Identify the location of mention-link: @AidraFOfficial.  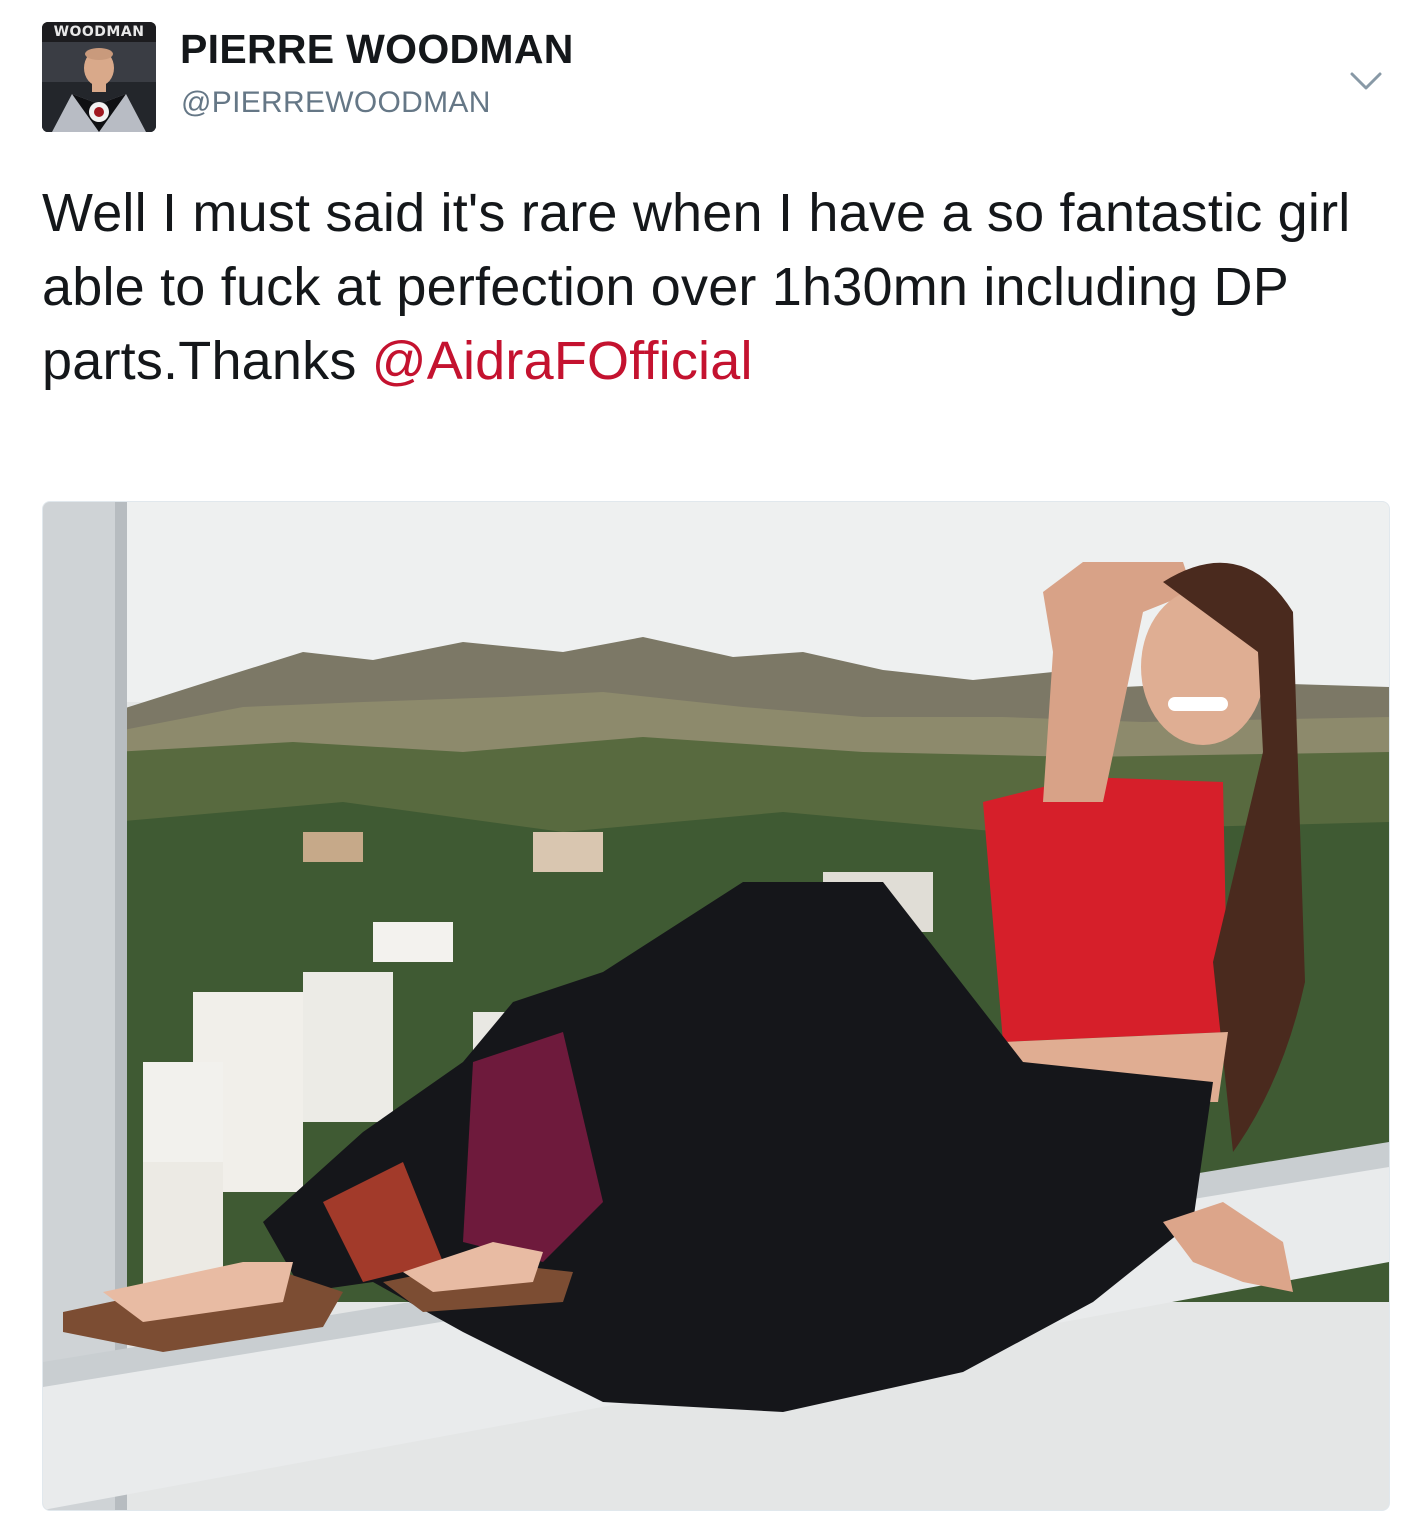
(562, 361).